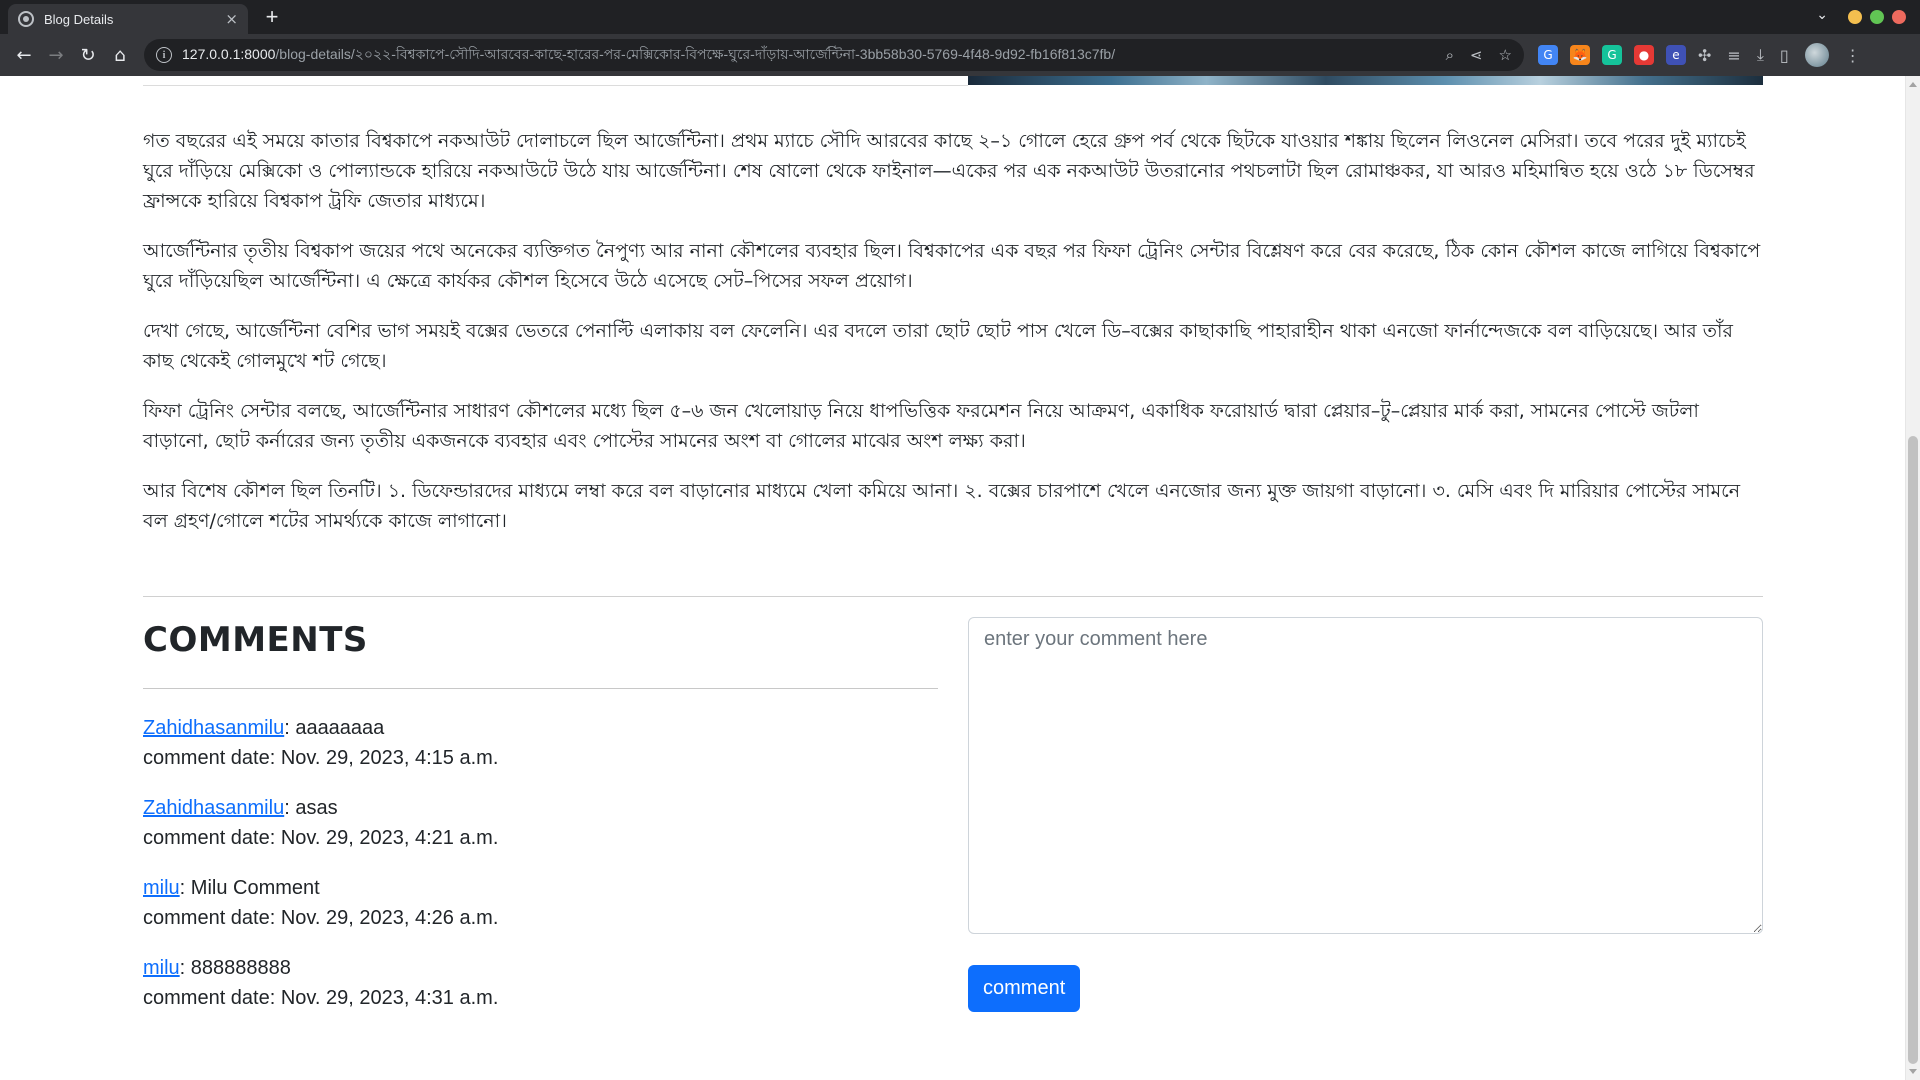  I want to click on comment-date: Nov. 29, 2023, 4:15 a.m., so click(389, 758).